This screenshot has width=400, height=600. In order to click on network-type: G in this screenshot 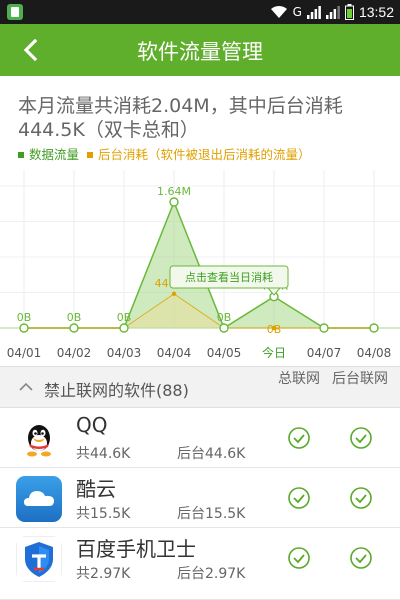, I will do `click(297, 12)`.